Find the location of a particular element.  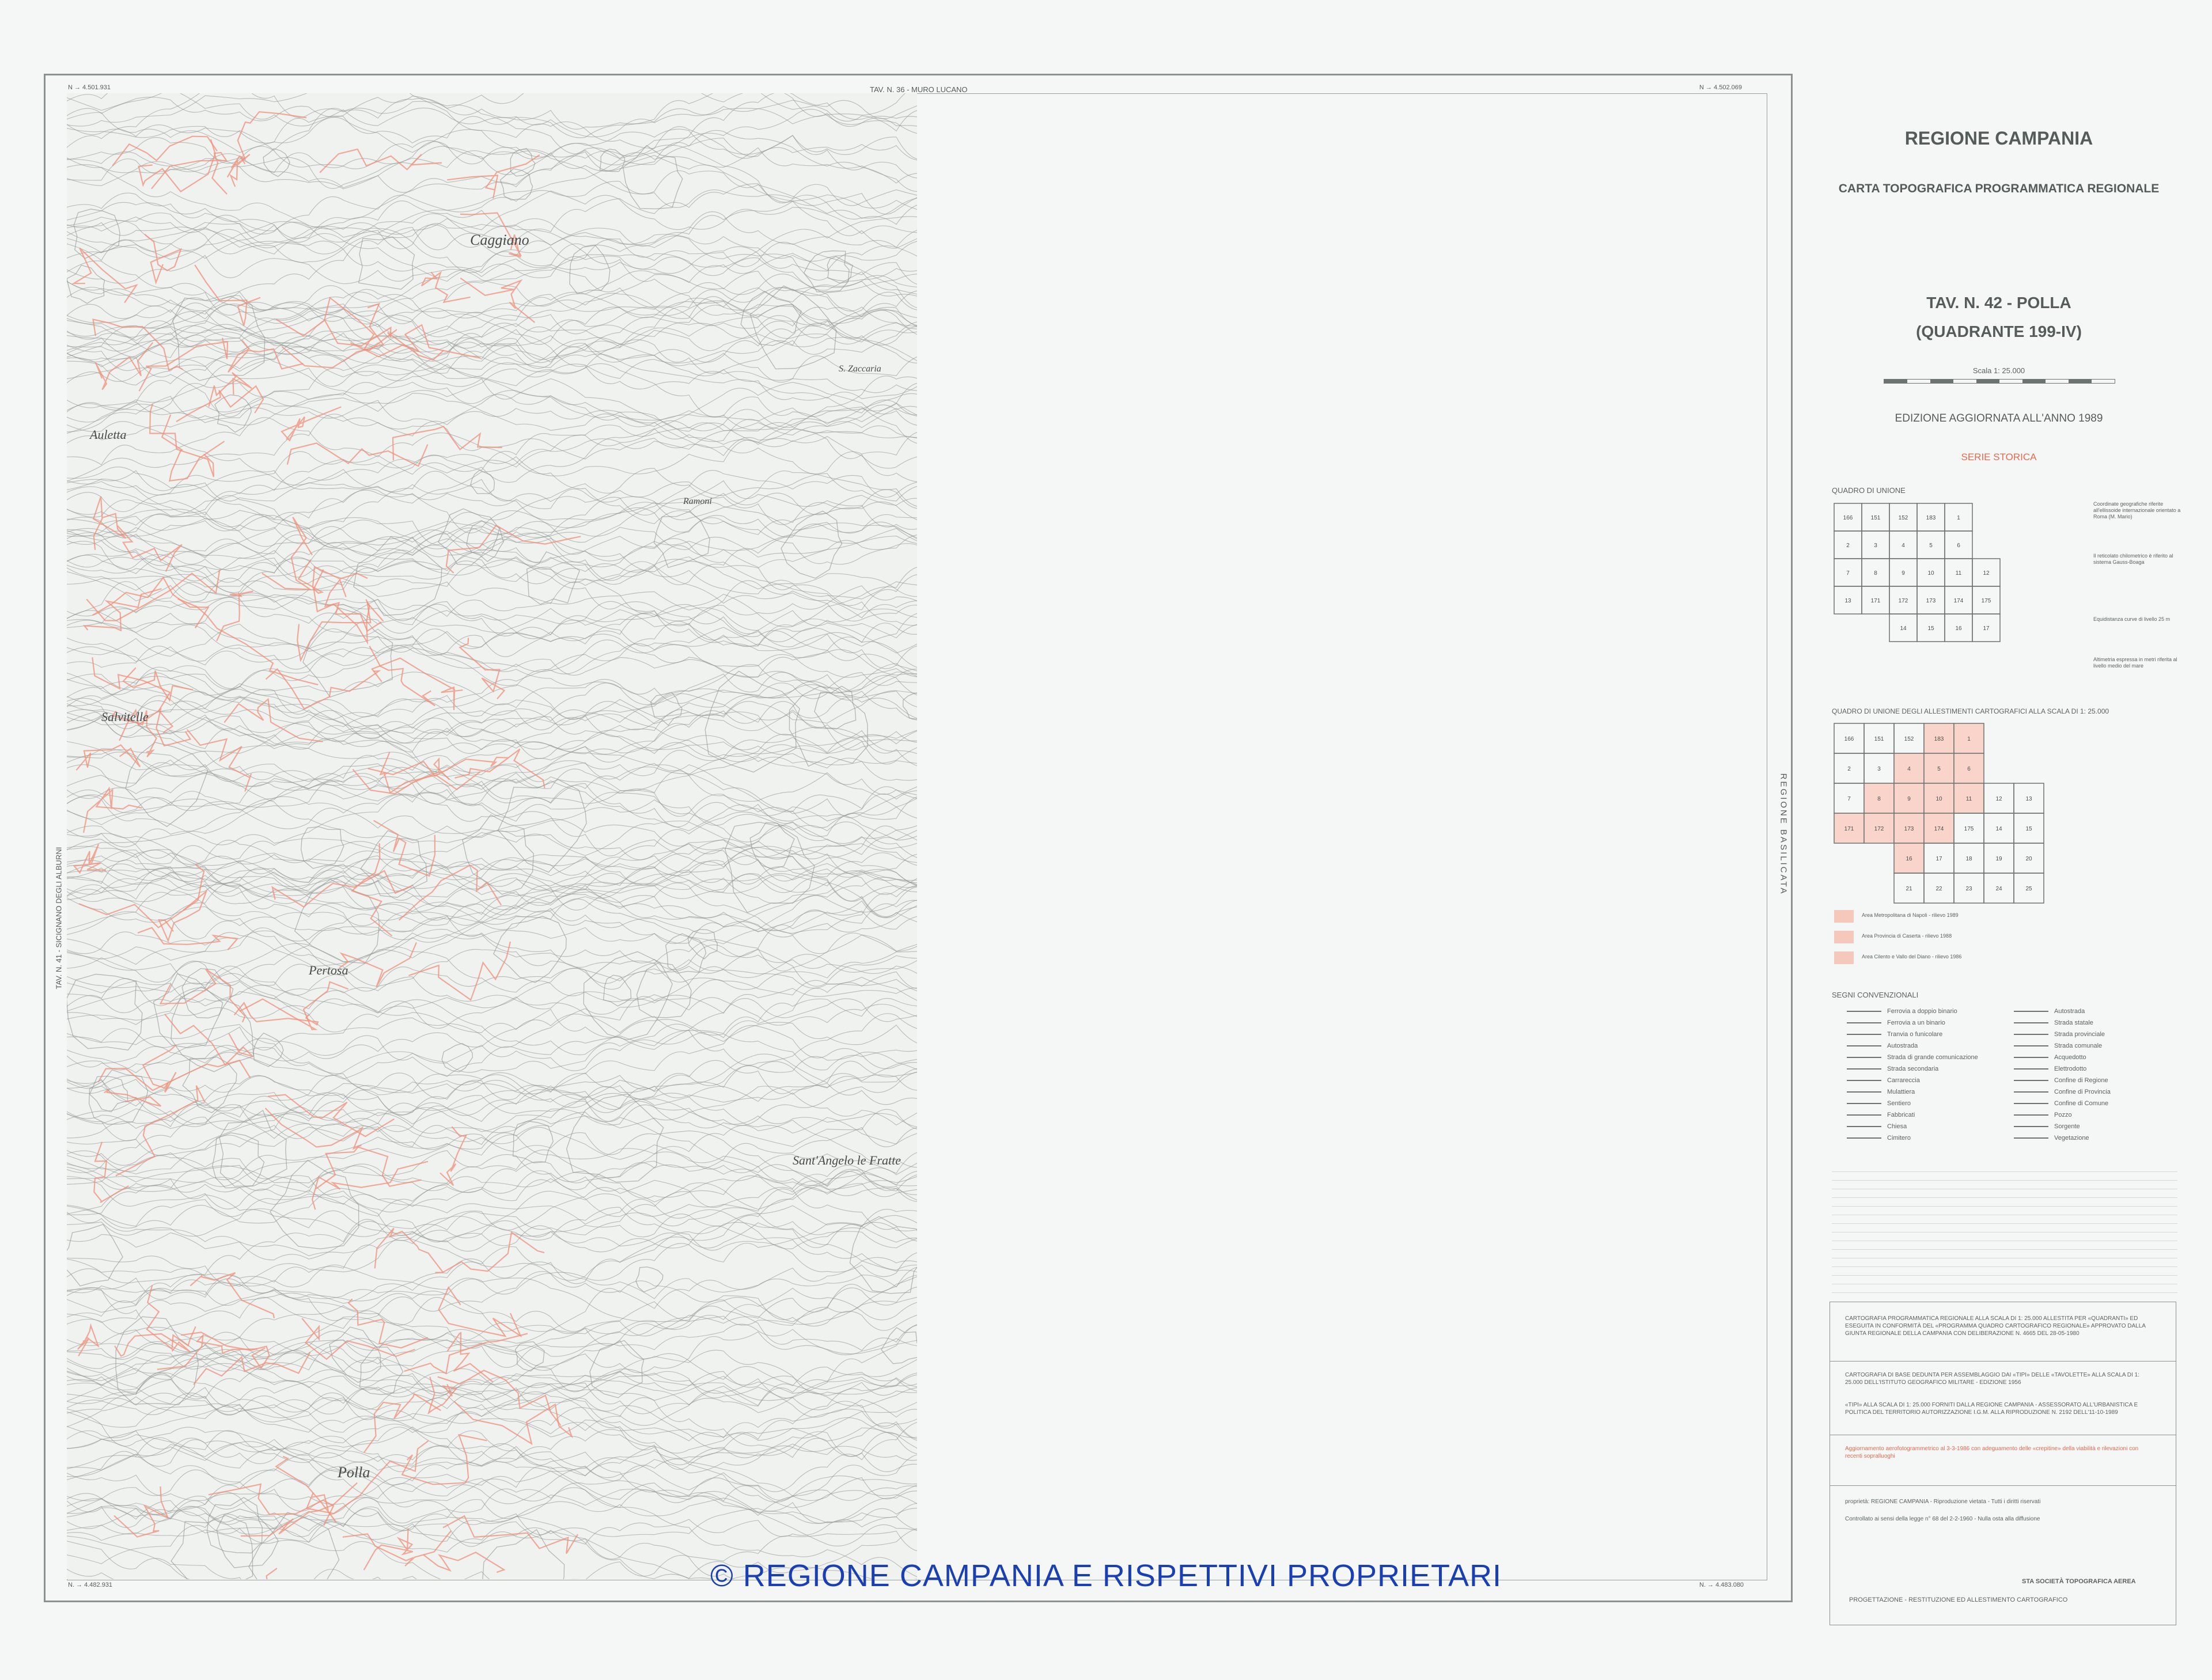

convention-label: Pozzo is located at coordinates (2063, 1115).